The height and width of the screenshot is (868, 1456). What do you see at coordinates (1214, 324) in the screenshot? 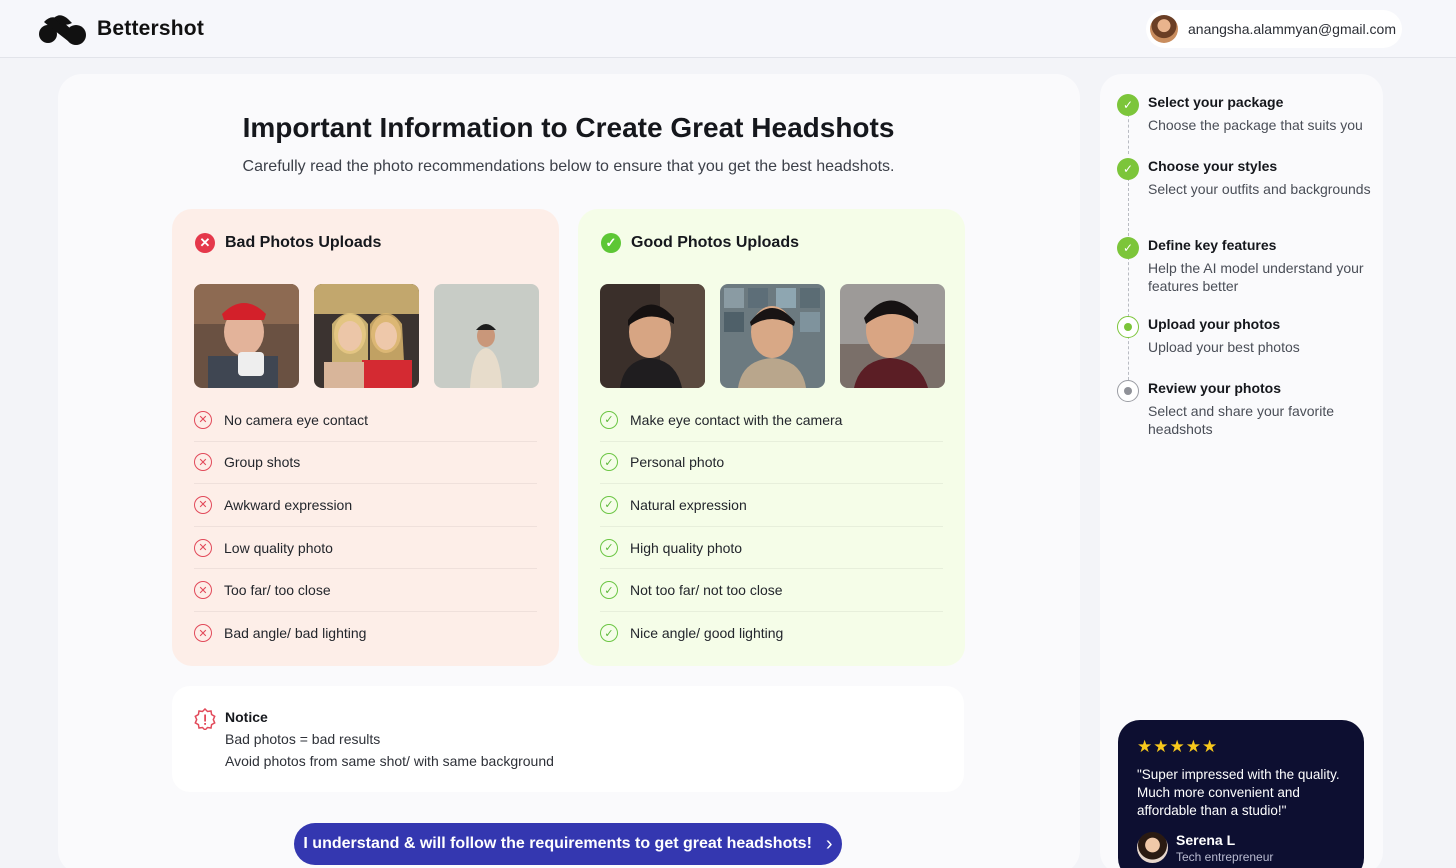
I see `step-title: Upload your photos` at bounding box center [1214, 324].